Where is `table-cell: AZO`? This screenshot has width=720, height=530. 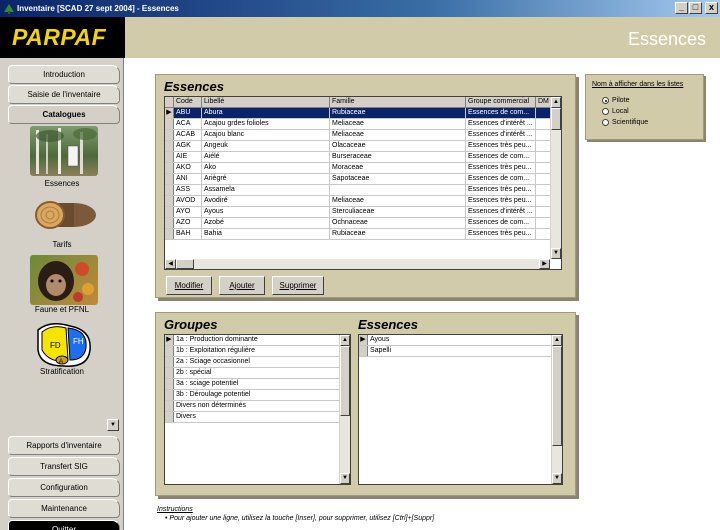
table-cell: AZO is located at coordinates (188, 223).